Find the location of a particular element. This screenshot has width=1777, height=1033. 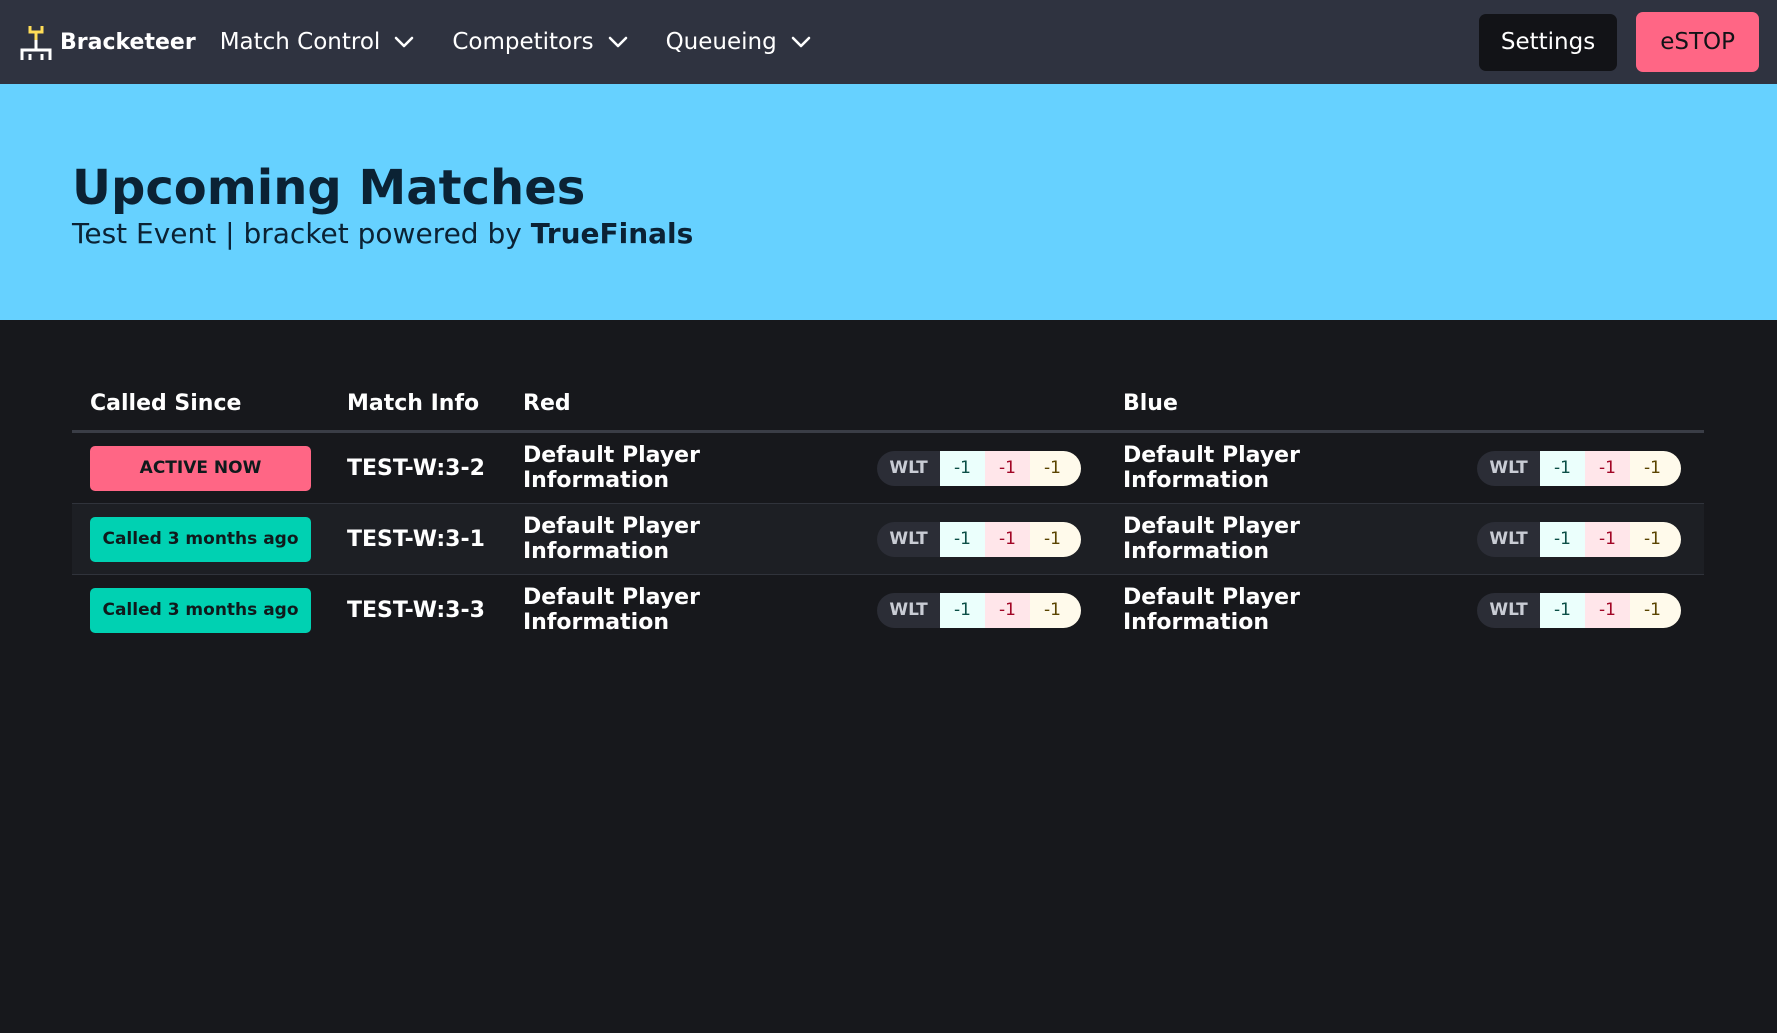

menu-match-control: Match Control is located at coordinates (317, 42).